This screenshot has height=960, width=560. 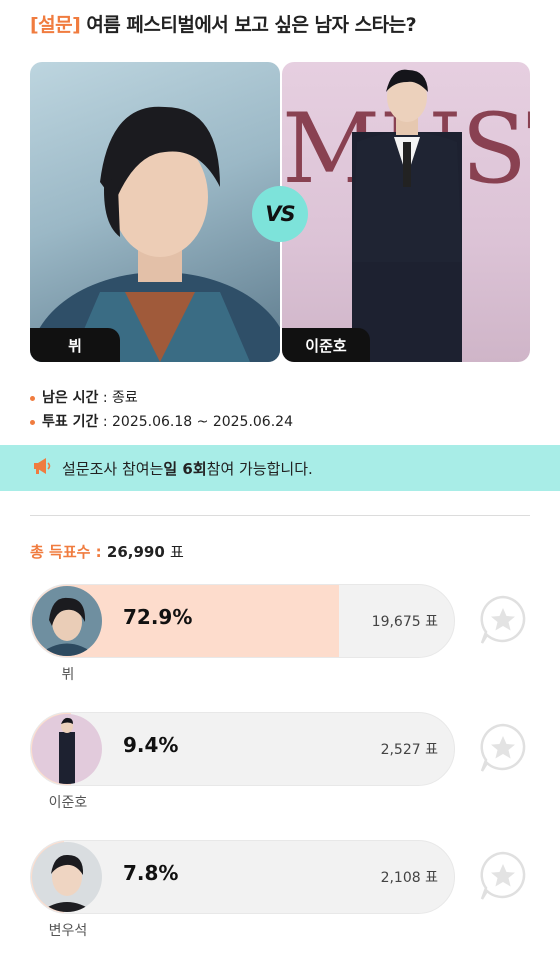 I want to click on candidate-row-1: 72.9% 19,675 표 뷔, so click(x=280, y=644).